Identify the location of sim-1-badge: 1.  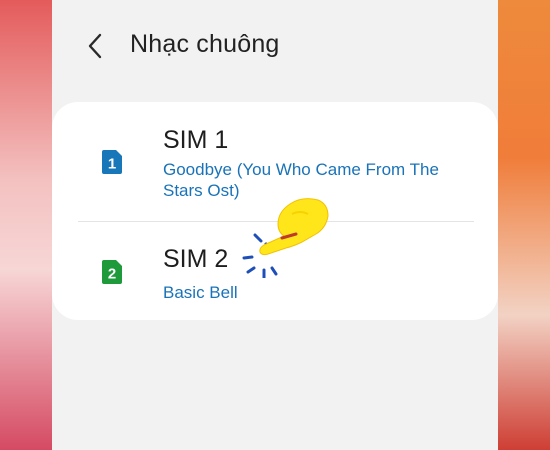
(112, 164).